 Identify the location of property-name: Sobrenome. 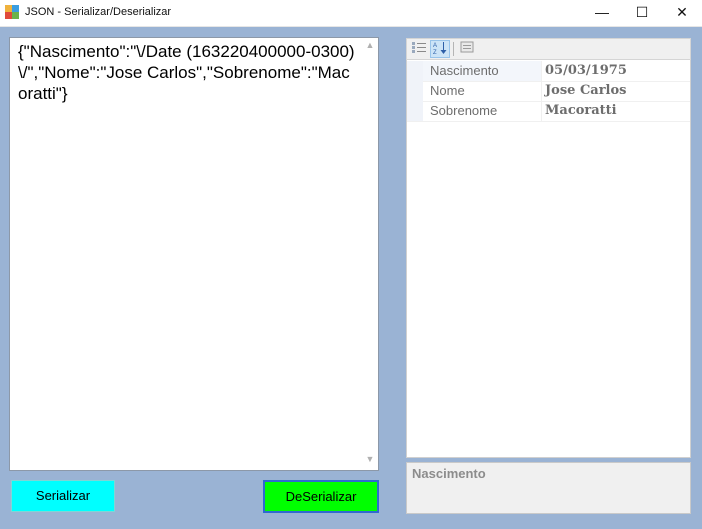
(464, 110).